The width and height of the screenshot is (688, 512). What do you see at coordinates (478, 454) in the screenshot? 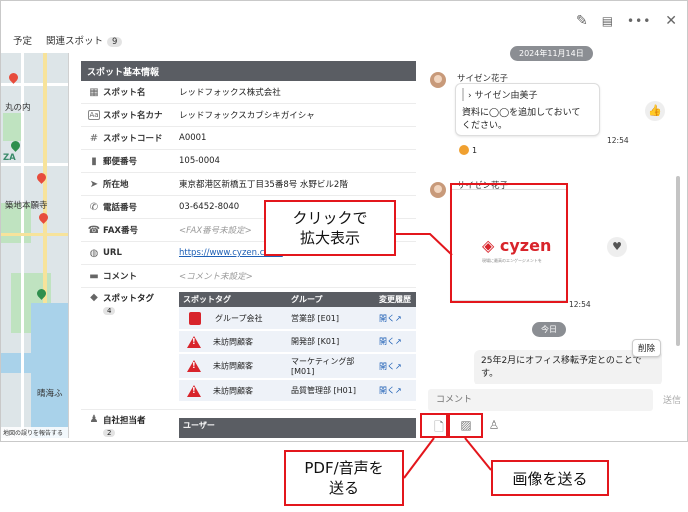
I see `image-leader-line` at bounding box center [478, 454].